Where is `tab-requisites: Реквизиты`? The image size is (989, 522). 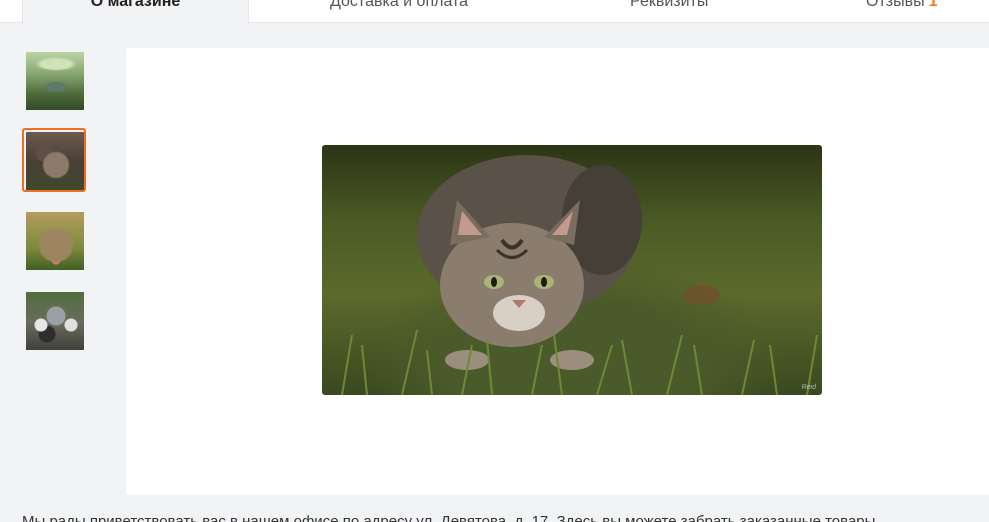
tab-requisites: Реквизиты is located at coordinates (680, 11).